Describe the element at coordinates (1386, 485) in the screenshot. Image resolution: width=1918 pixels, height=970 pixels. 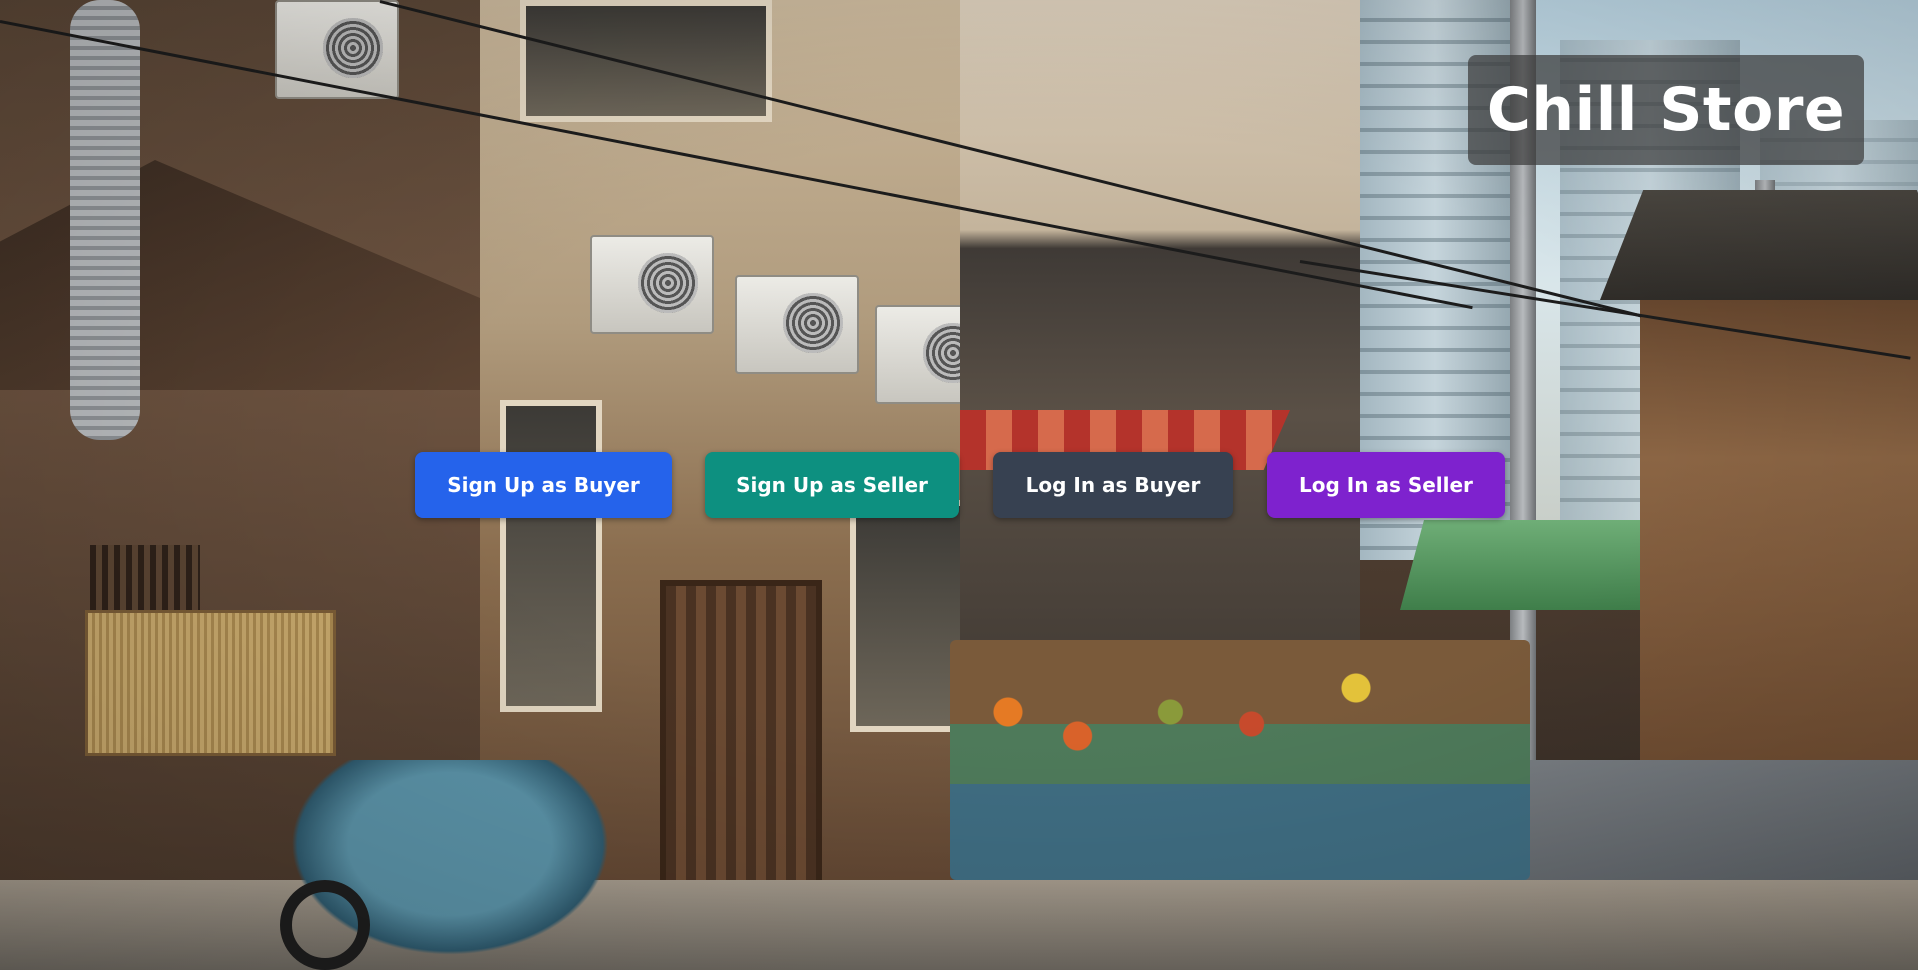
I see `log-in-seller-button: Log In as Seller` at that location.